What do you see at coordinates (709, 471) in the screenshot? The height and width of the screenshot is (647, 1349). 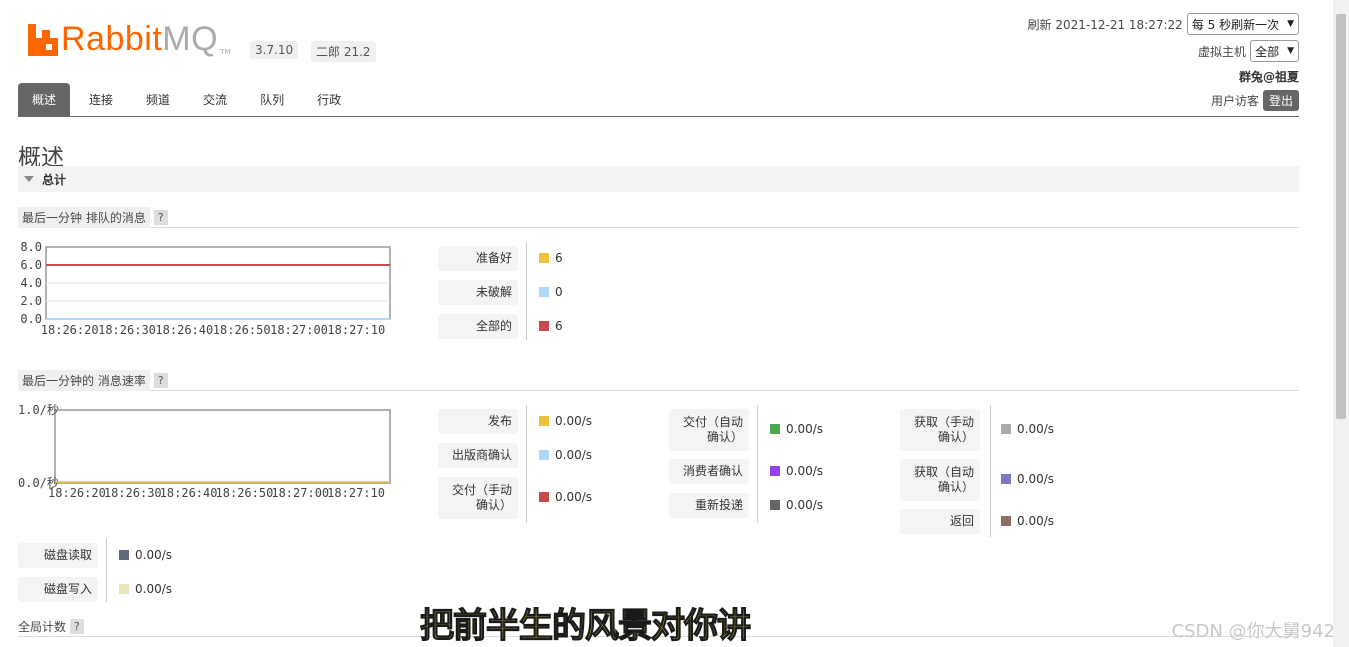 I see `legend-label: 消费者确认` at bounding box center [709, 471].